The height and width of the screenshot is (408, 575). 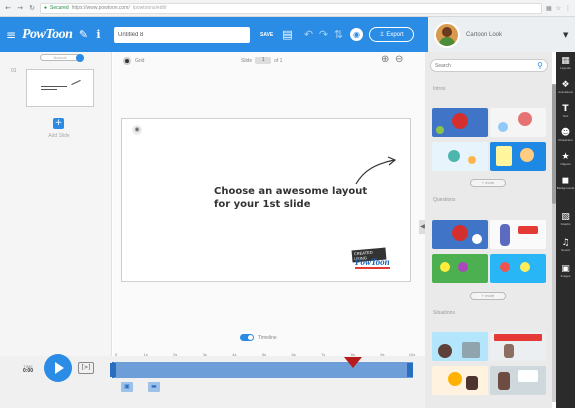 I want to click on bookmark-star-icon: ☆, so click(x=558, y=8).